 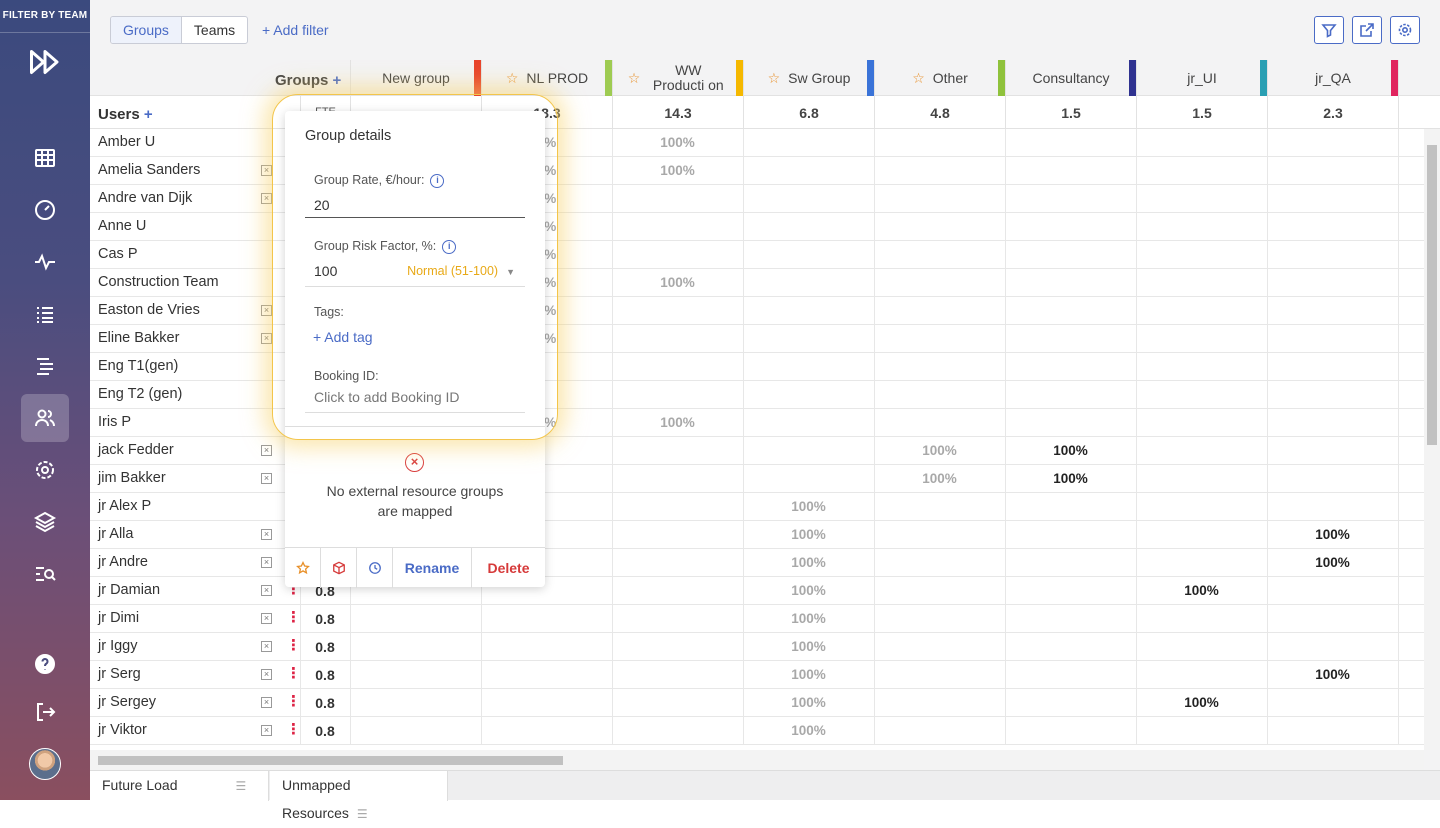 I want to click on user-name: jr Dimi, so click(x=118, y=618).